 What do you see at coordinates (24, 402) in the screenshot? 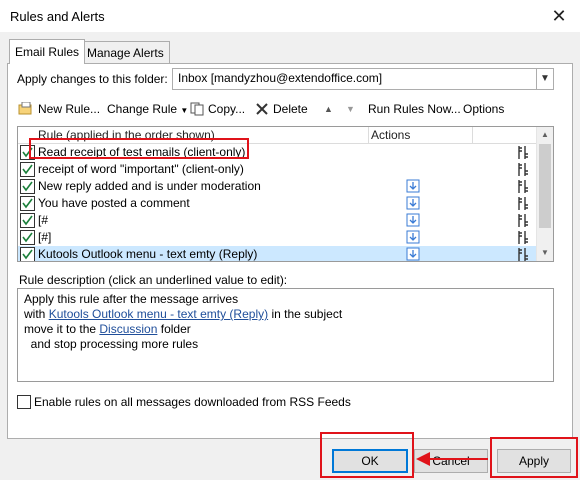
I see `rss-checkbox` at bounding box center [24, 402].